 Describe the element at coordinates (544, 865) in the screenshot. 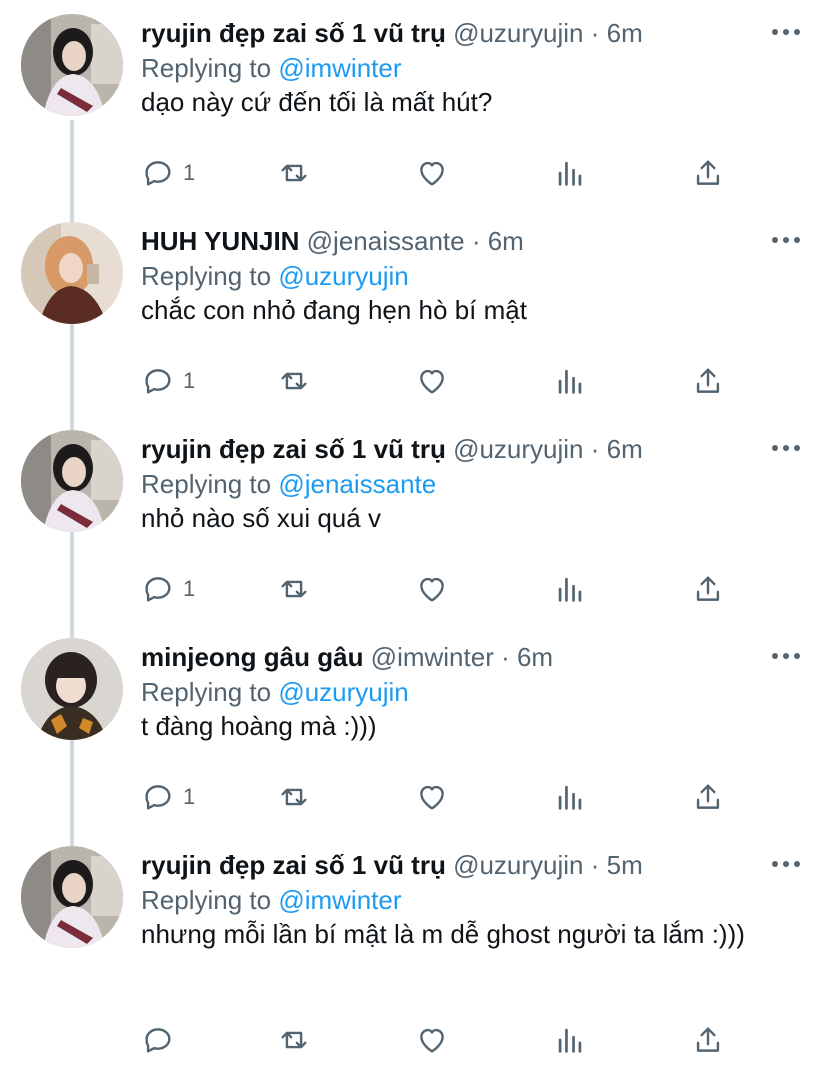

I see `handle-and-time: @uzuryujin · 5m` at that location.